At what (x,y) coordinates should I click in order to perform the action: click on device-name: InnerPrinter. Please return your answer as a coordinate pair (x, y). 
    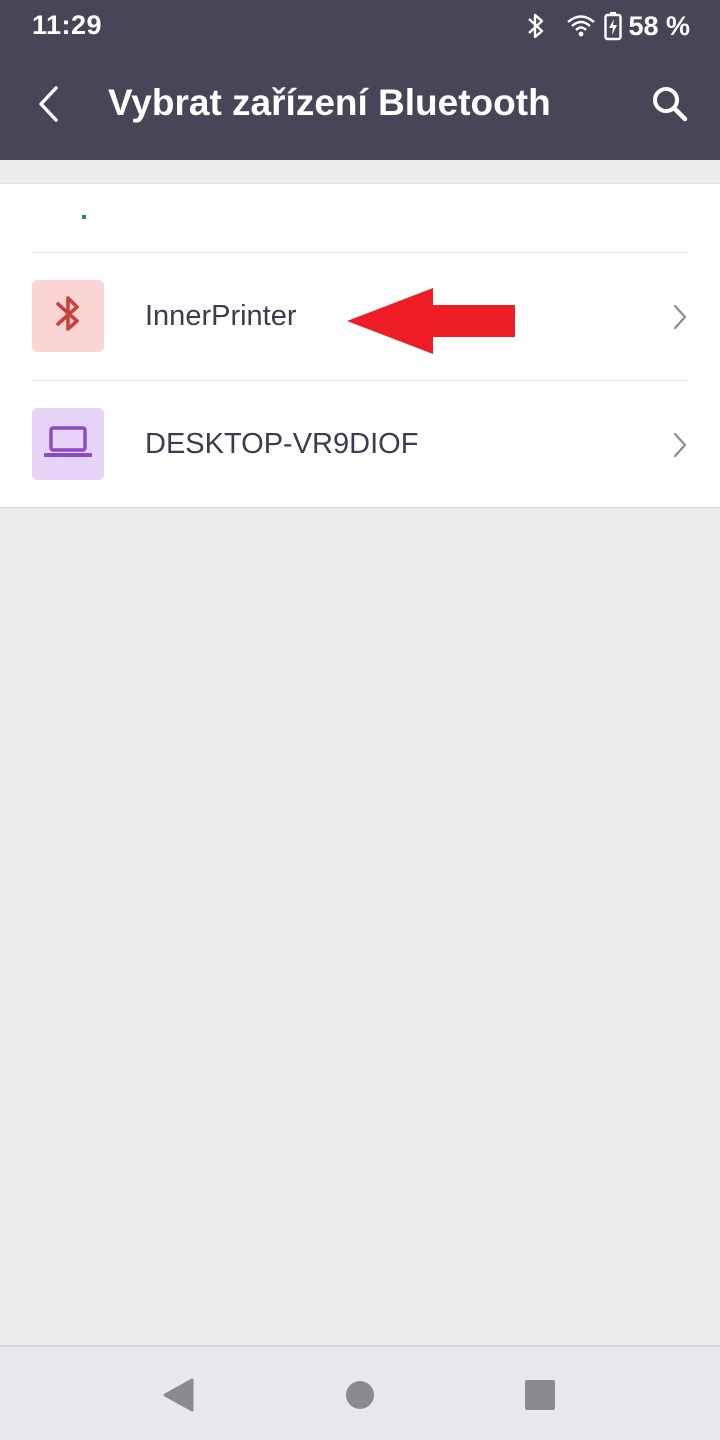
    Looking at the image, I should click on (221, 316).